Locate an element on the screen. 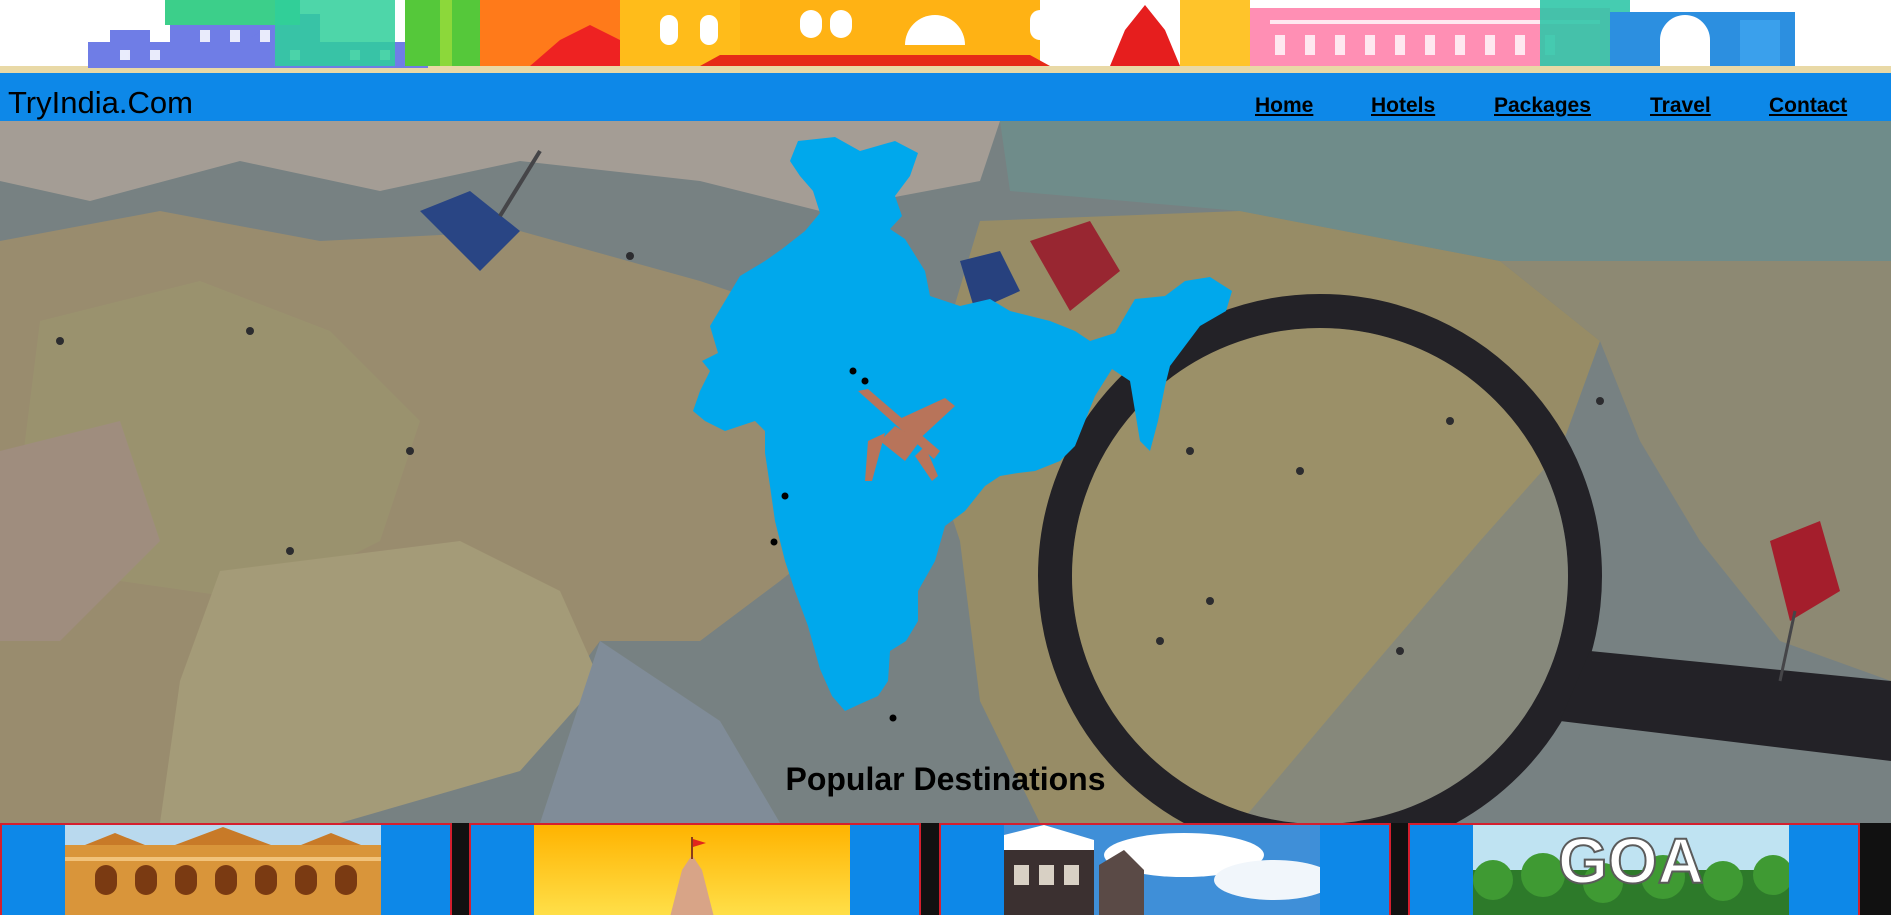 Image resolution: width=1891 pixels, height=915 pixels. site-logo-text: TryIndia.Com is located at coordinates (100, 102).